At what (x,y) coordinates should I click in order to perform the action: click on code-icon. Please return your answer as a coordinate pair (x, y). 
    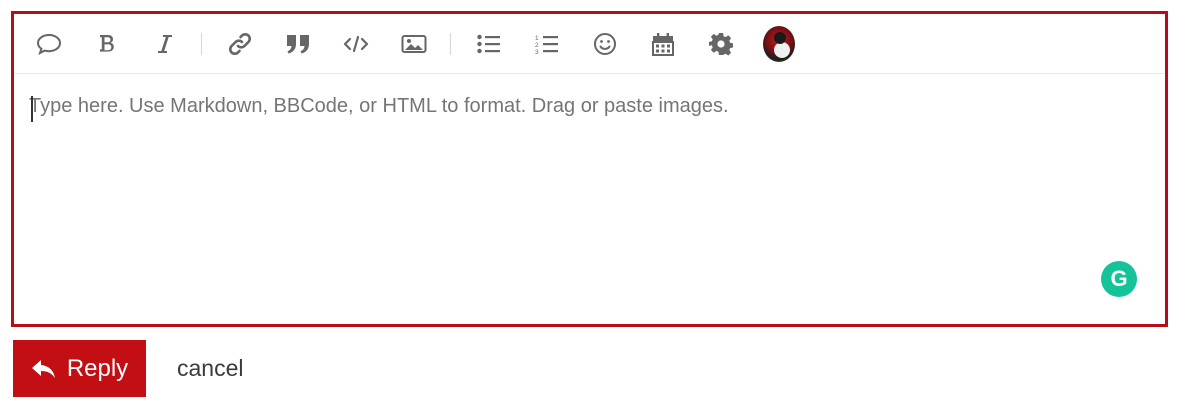
    Looking at the image, I should click on (356, 43).